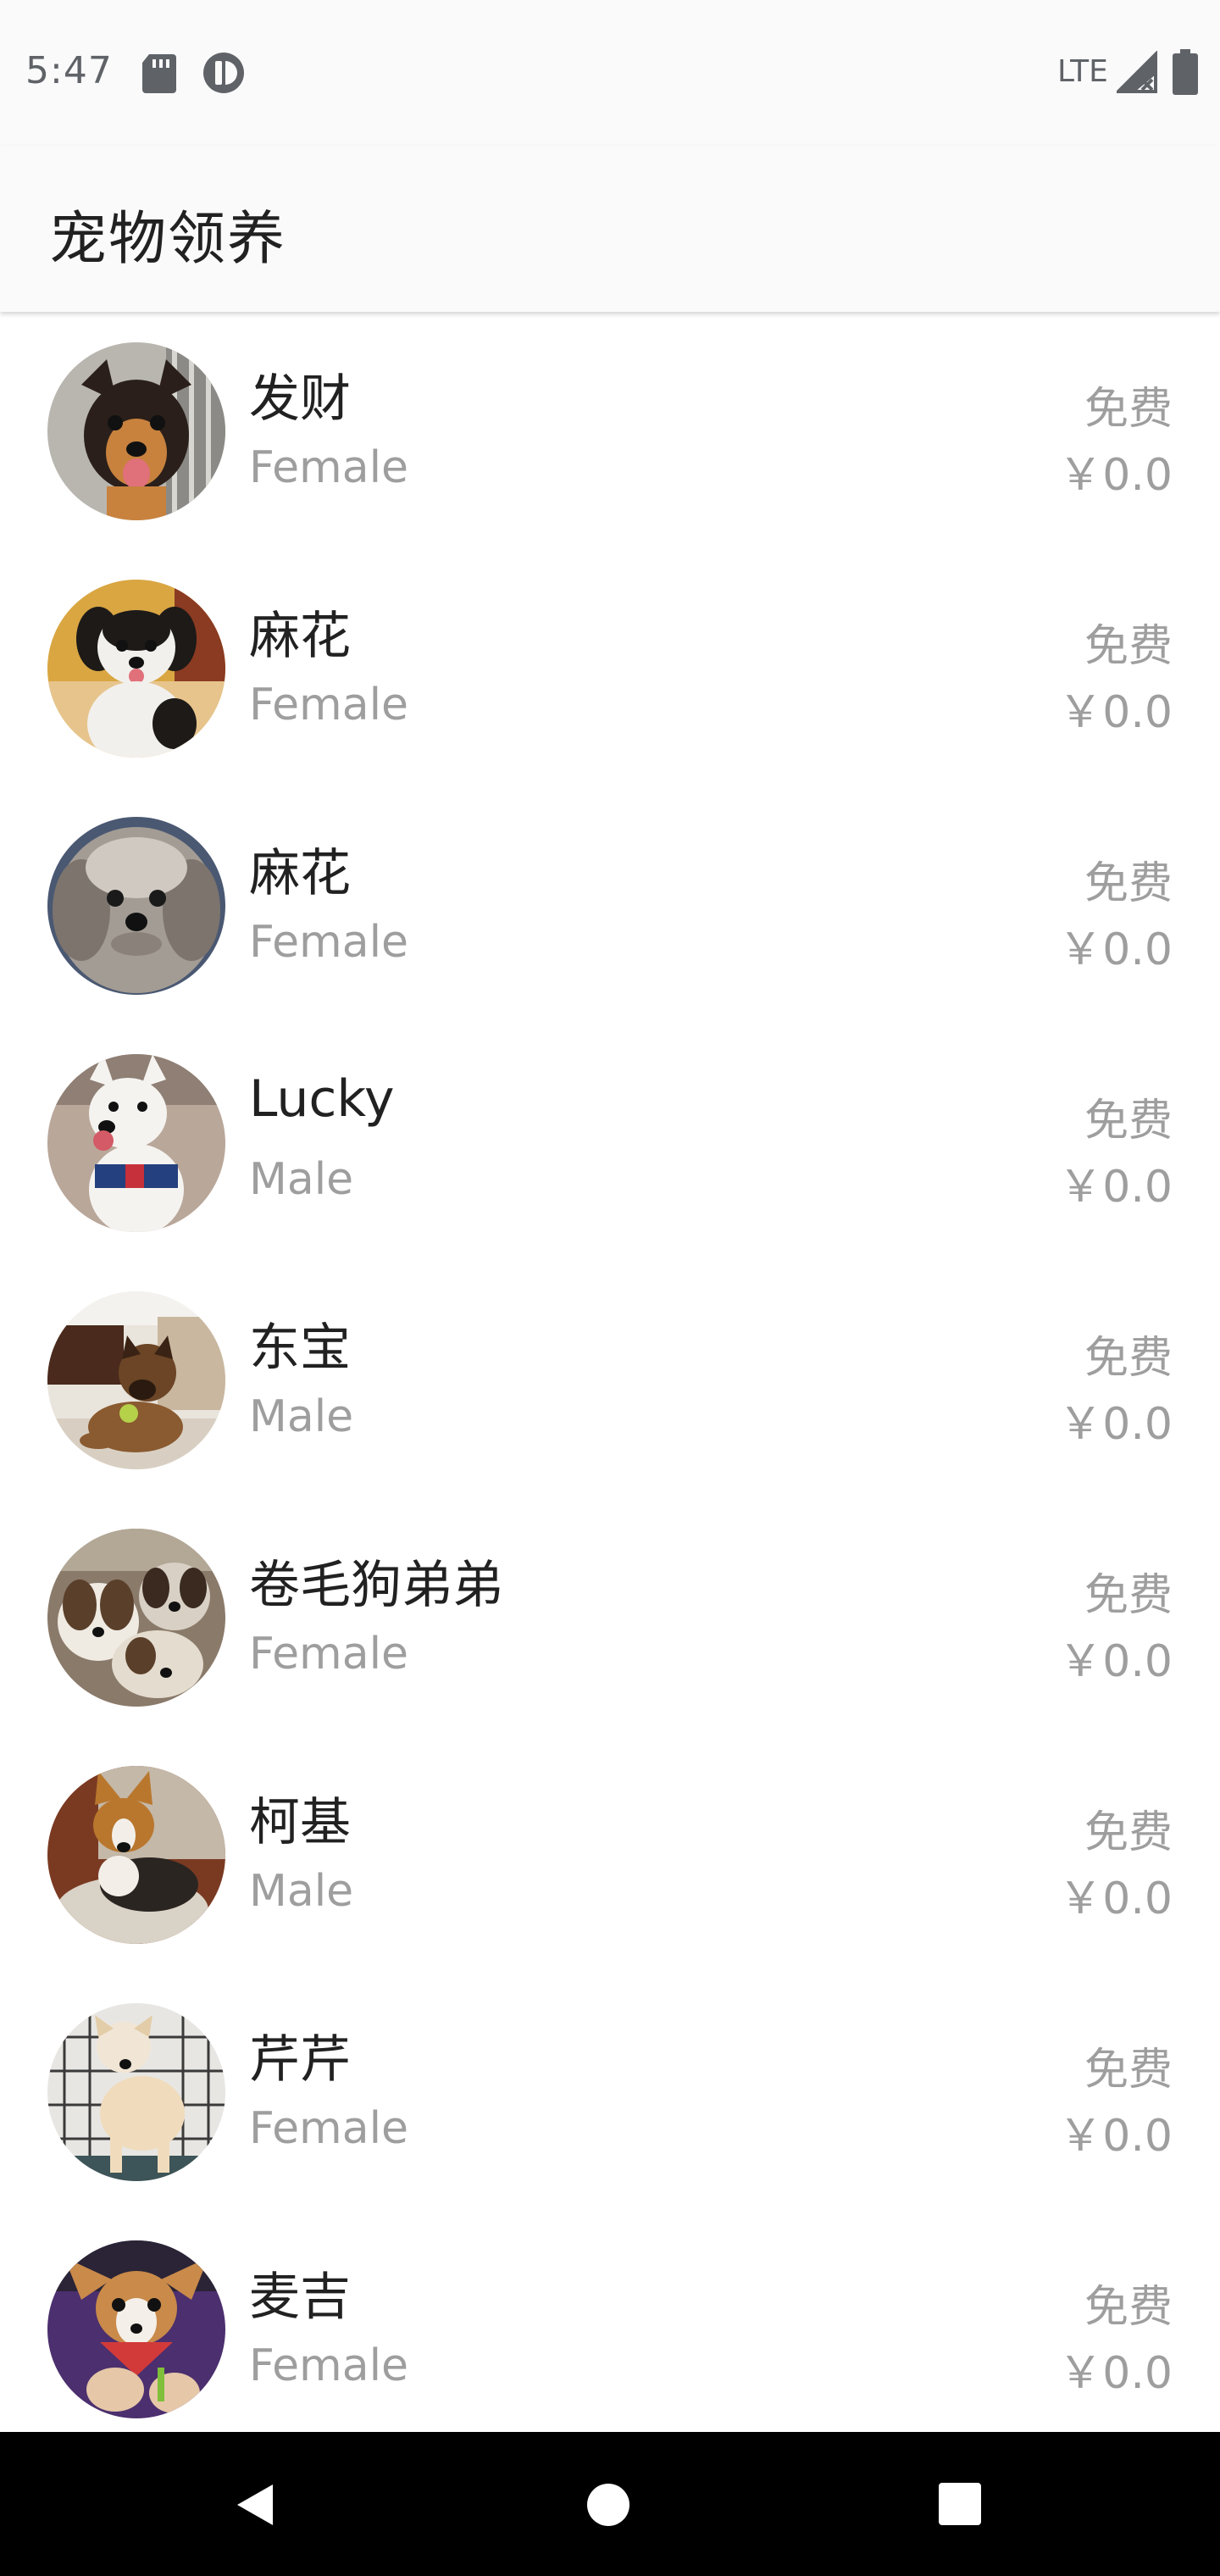  Describe the element at coordinates (376, 1585) in the screenshot. I see `pet-name: 卷毛狗弟弟` at that location.